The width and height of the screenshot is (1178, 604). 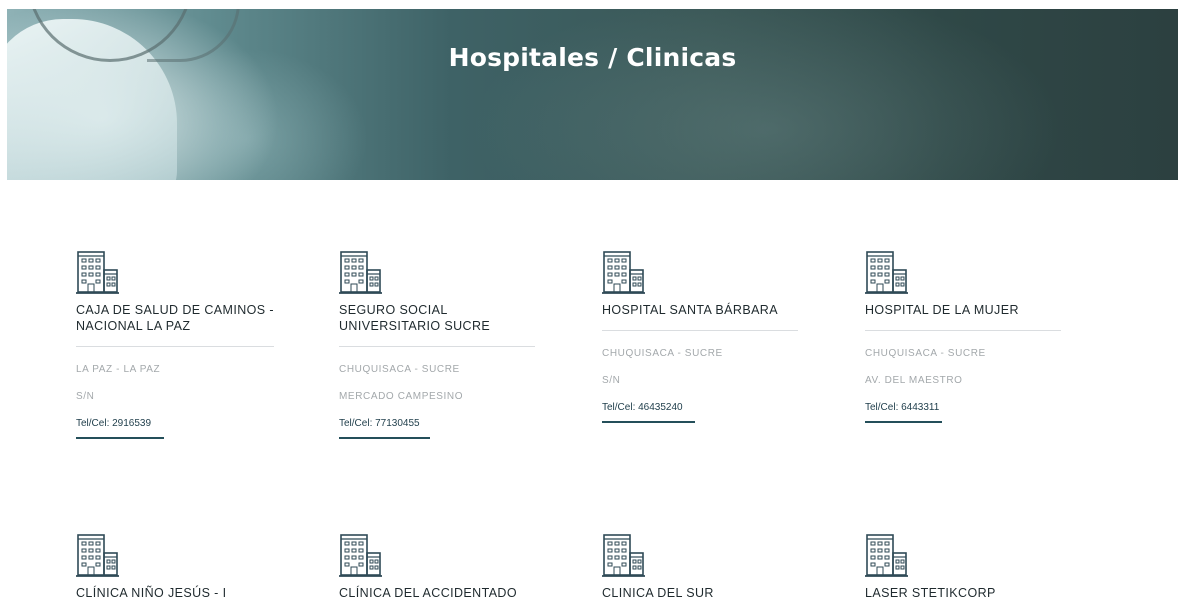 I want to click on hospital-address: AV. DEL MAESTRO, so click(x=914, y=380).